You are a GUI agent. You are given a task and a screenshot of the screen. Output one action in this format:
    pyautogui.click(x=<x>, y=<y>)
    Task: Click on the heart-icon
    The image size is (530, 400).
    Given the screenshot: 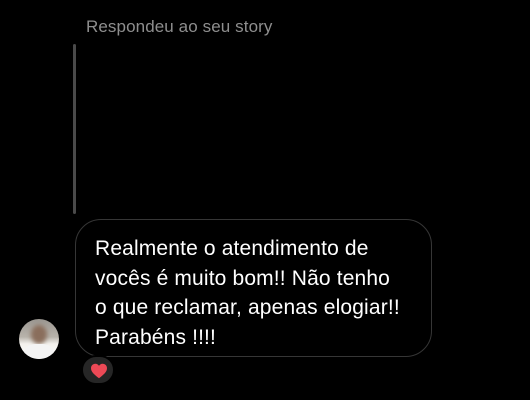 What is the action you would take?
    pyautogui.click(x=99, y=371)
    